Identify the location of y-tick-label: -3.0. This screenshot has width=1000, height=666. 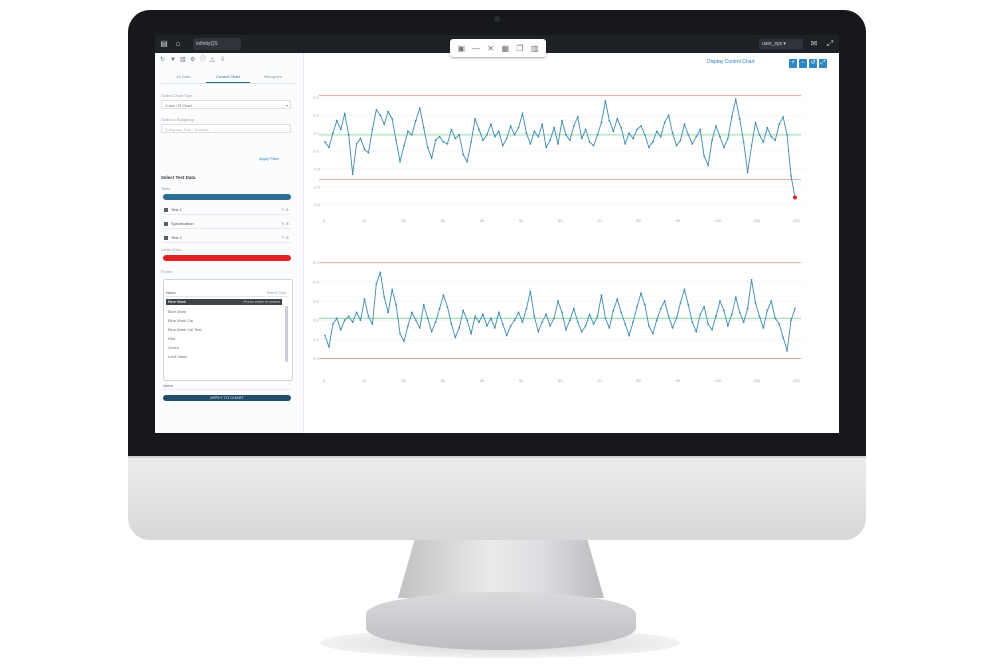
(317, 204).